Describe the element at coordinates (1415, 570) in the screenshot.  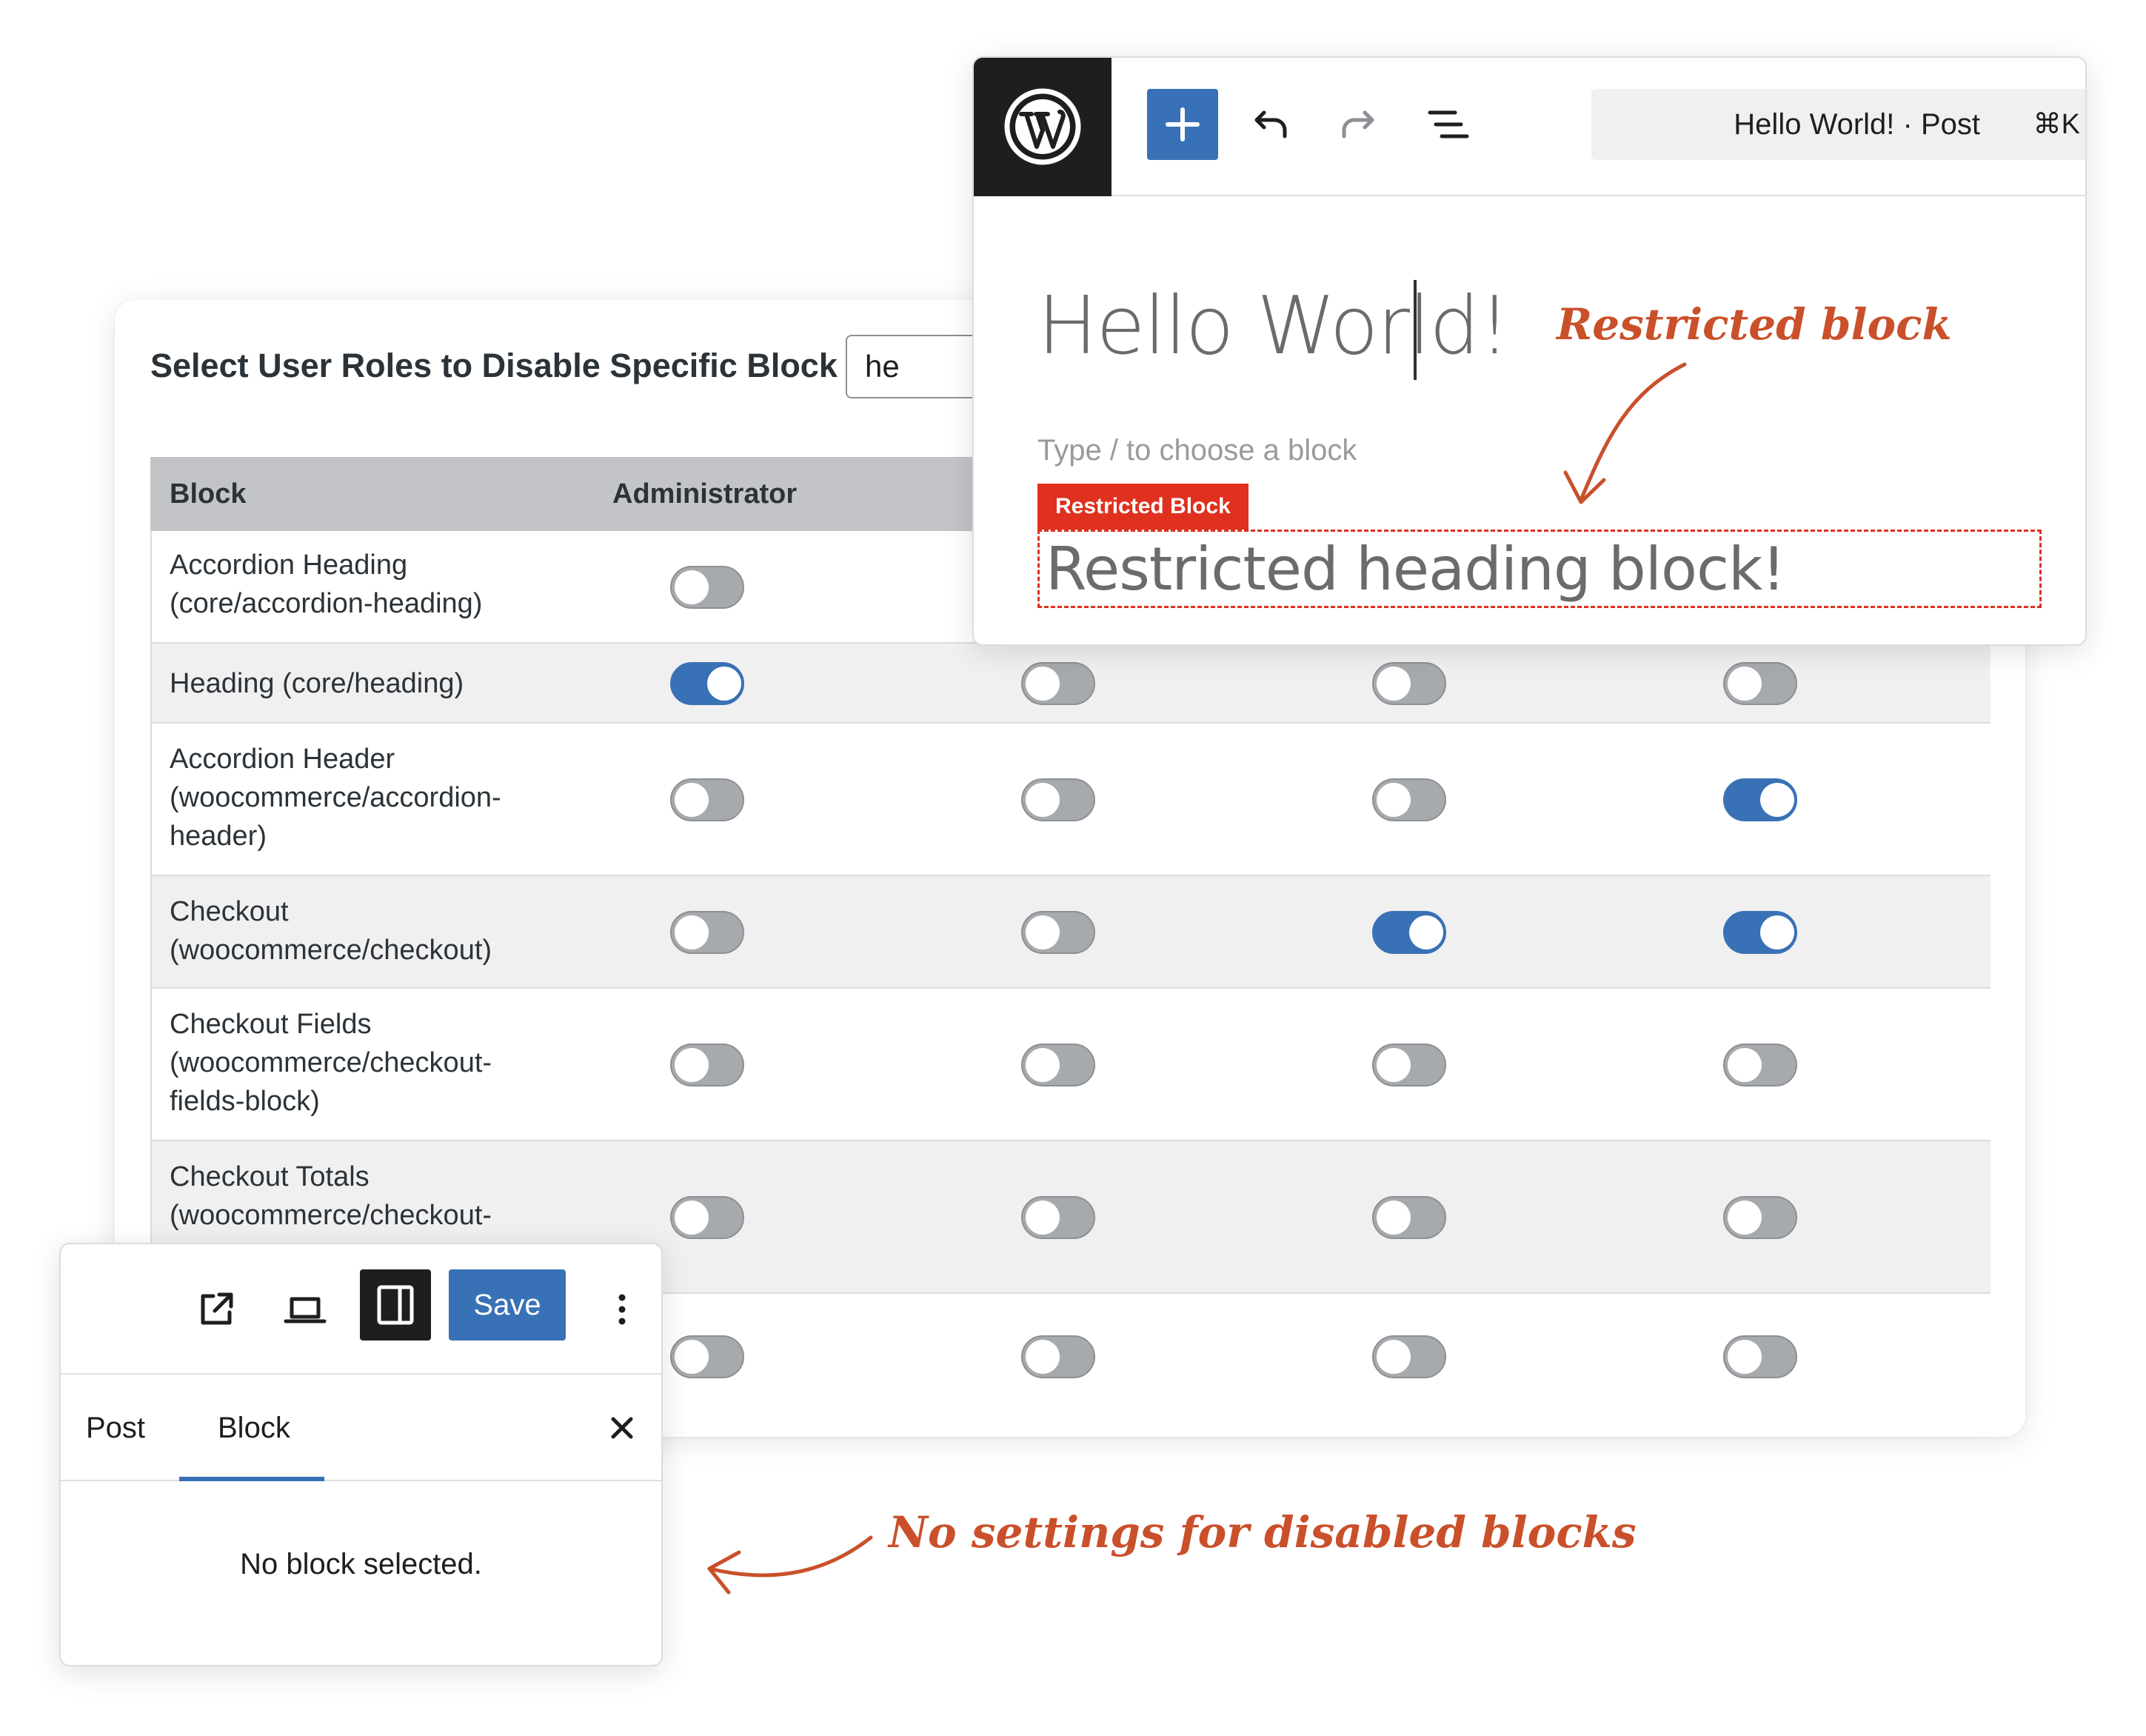
I see `restricted-heading-text: Restricted heading block!` at that location.